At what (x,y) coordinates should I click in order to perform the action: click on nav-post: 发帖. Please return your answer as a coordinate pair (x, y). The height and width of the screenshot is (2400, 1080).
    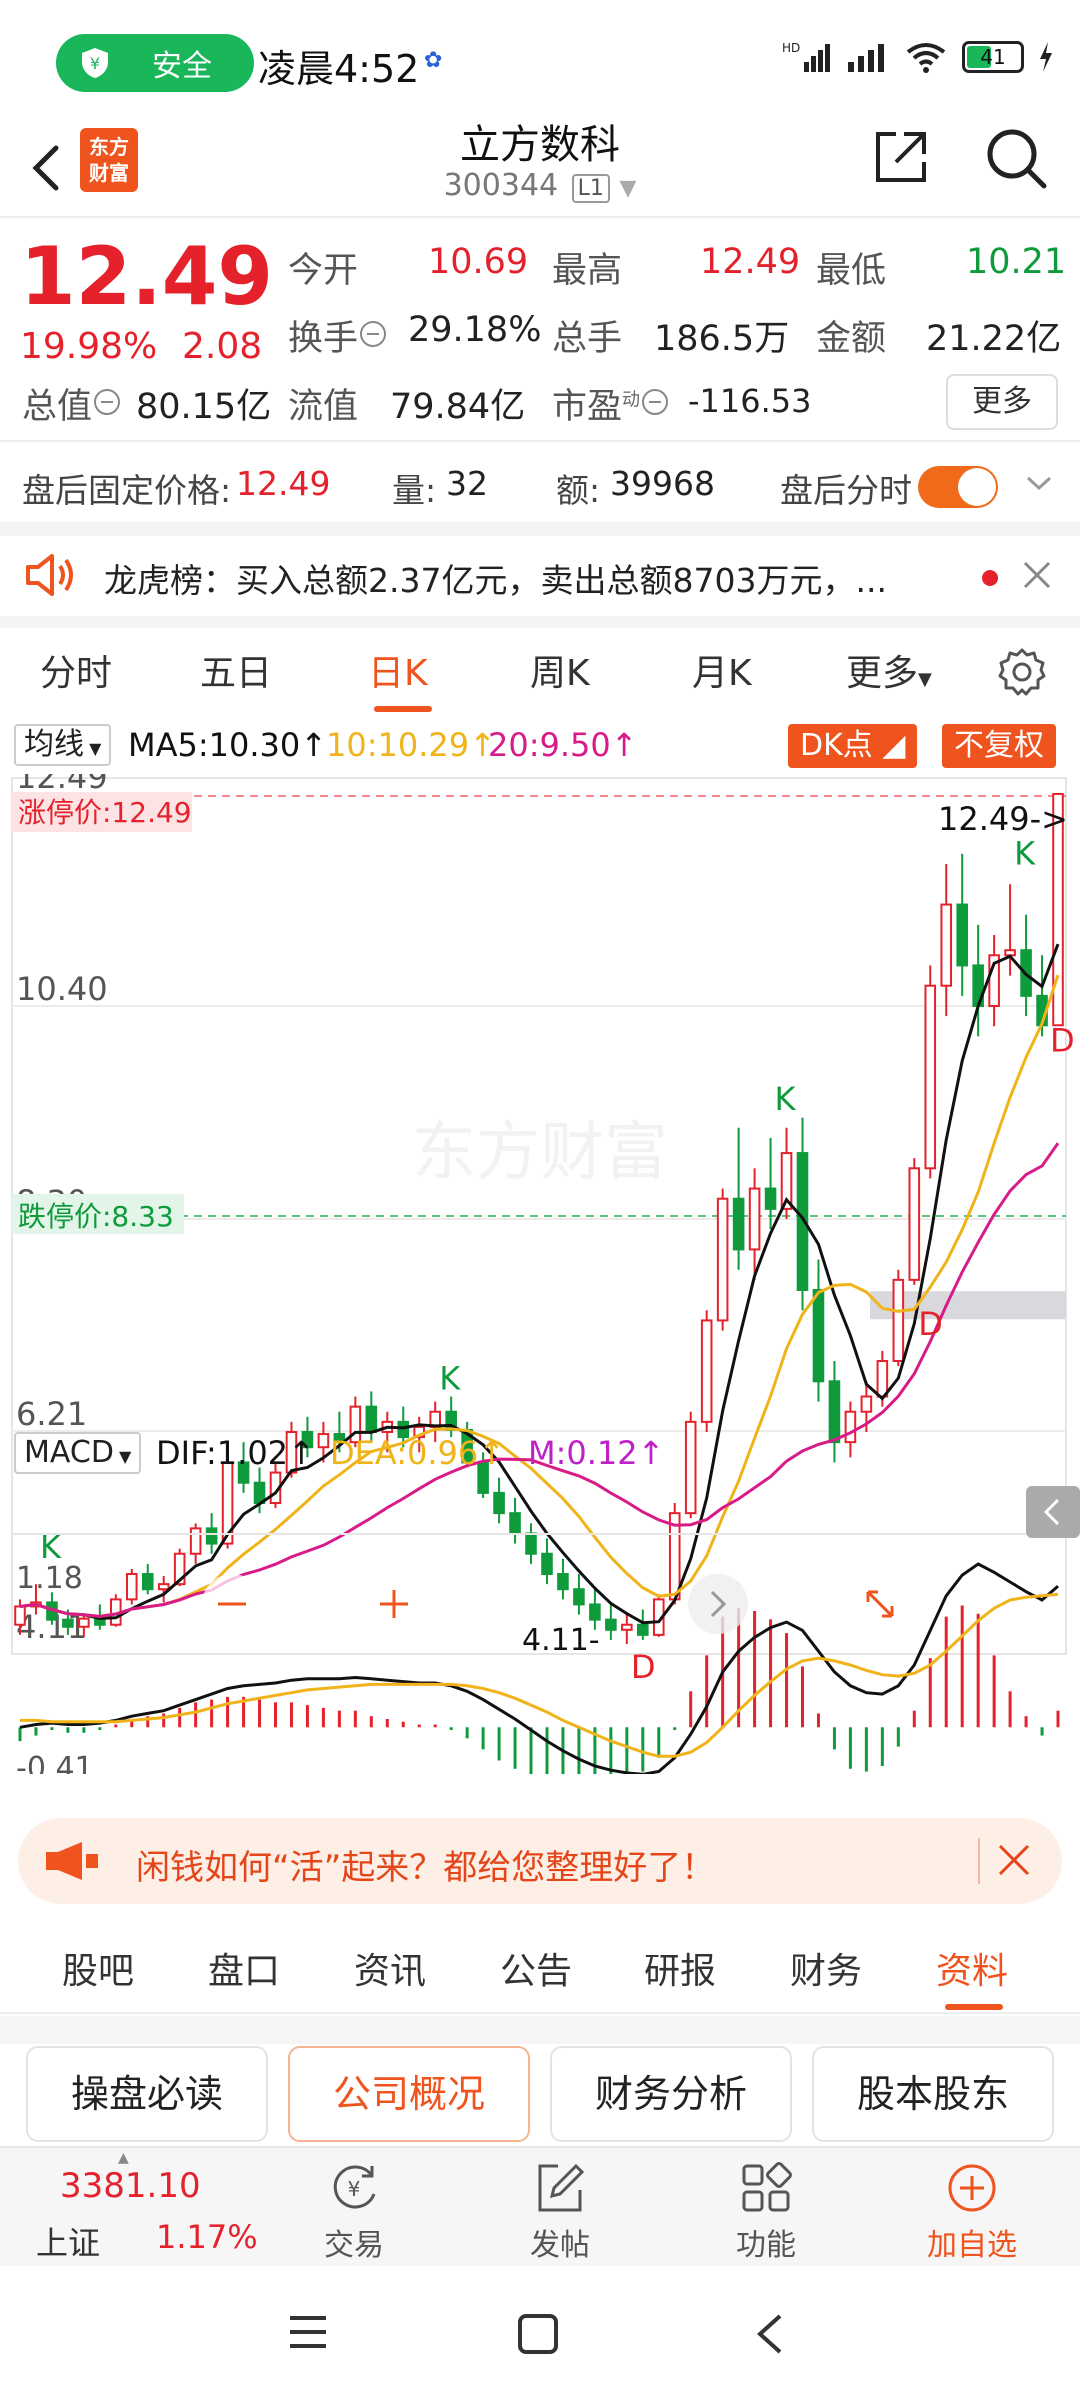
    Looking at the image, I should click on (560, 2208).